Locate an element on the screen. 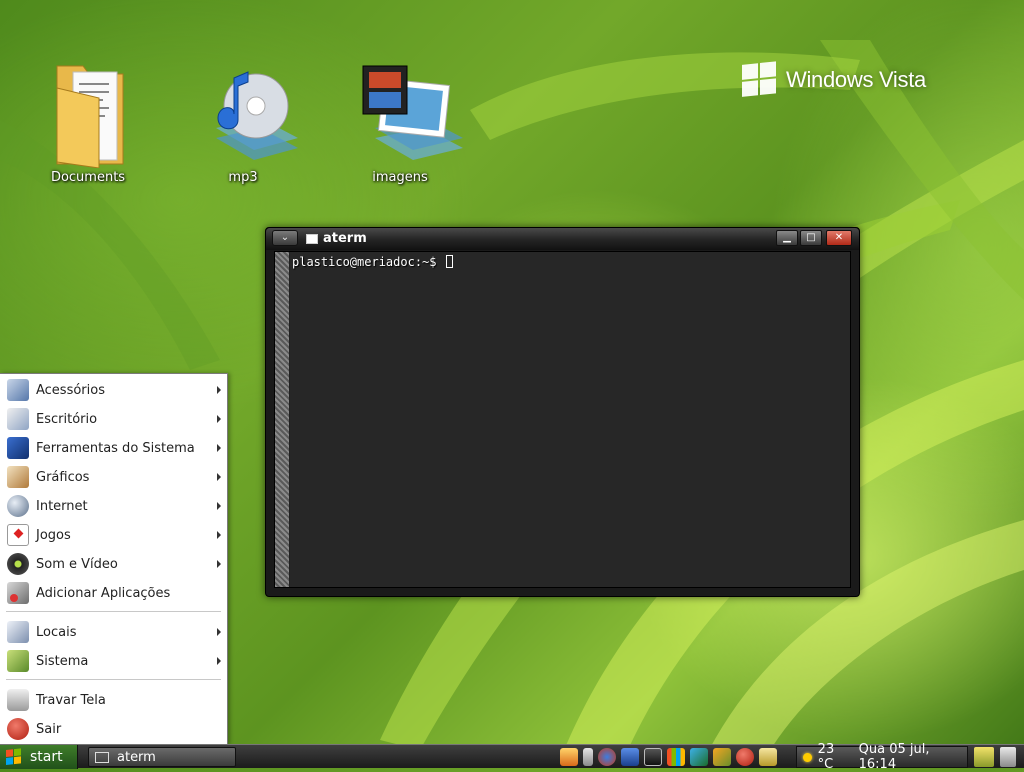  menu-item-ferramentas: Ferramentas do Sistema is located at coordinates (113, 448).